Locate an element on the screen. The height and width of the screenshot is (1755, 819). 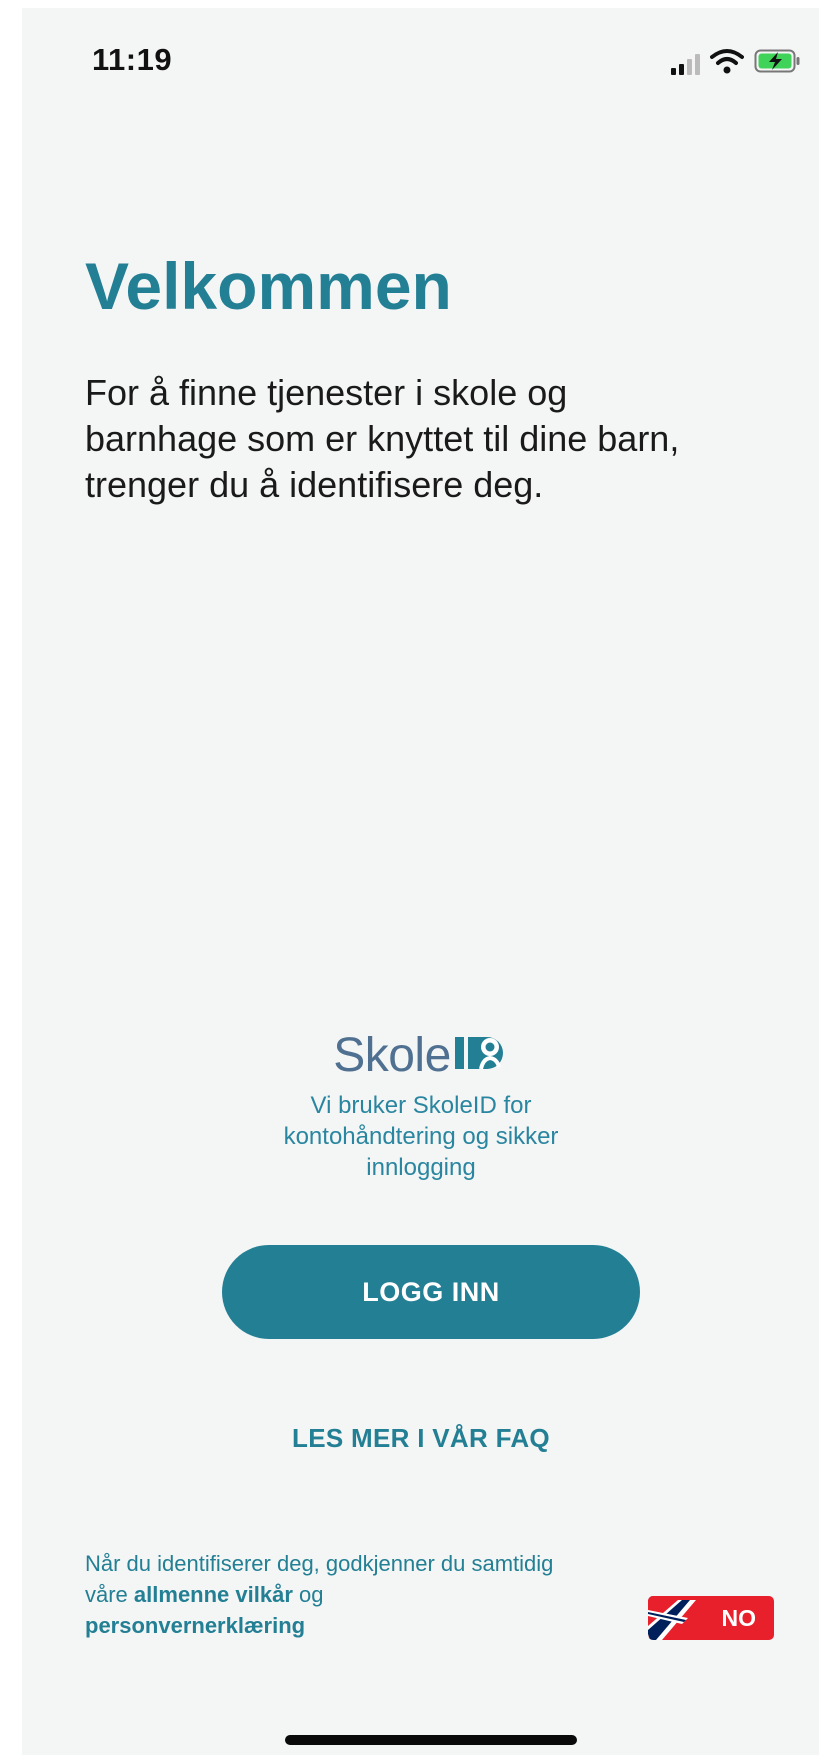
terms-link: allmenne vilkår is located at coordinates (213, 1594).